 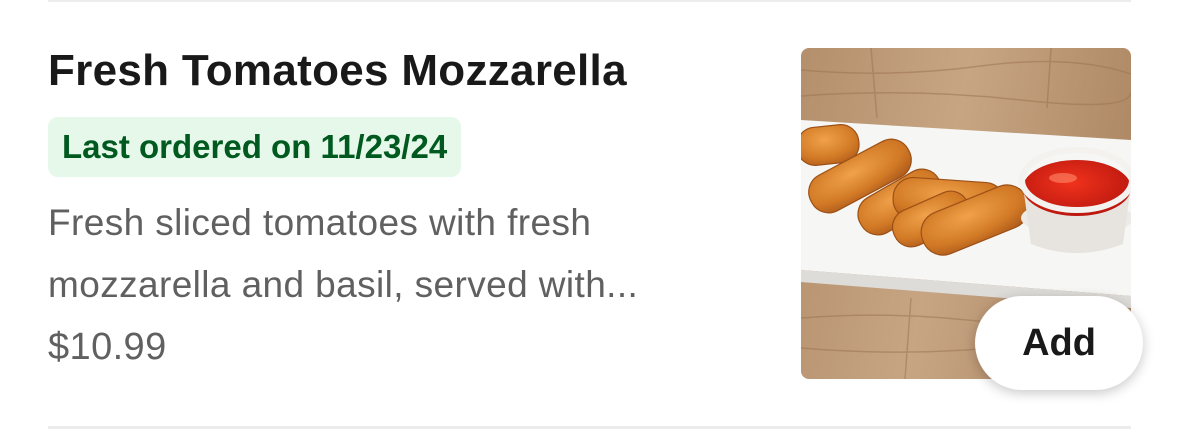 What do you see at coordinates (320, 222) in the screenshot?
I see `description-line: Fresh sliced tomatoes with fresh` at bounding box center [320, 222].